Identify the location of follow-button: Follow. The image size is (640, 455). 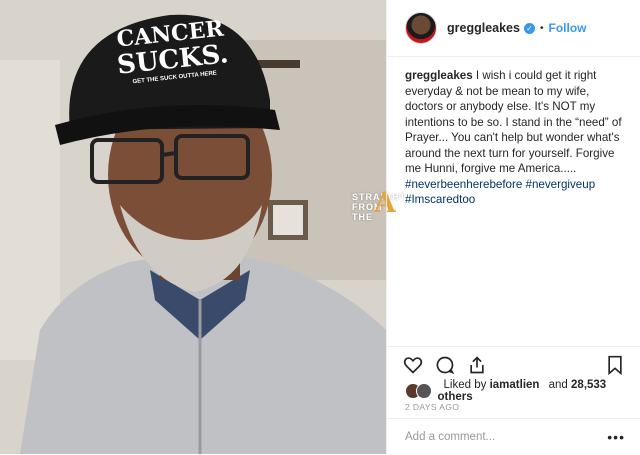
(567, 28).